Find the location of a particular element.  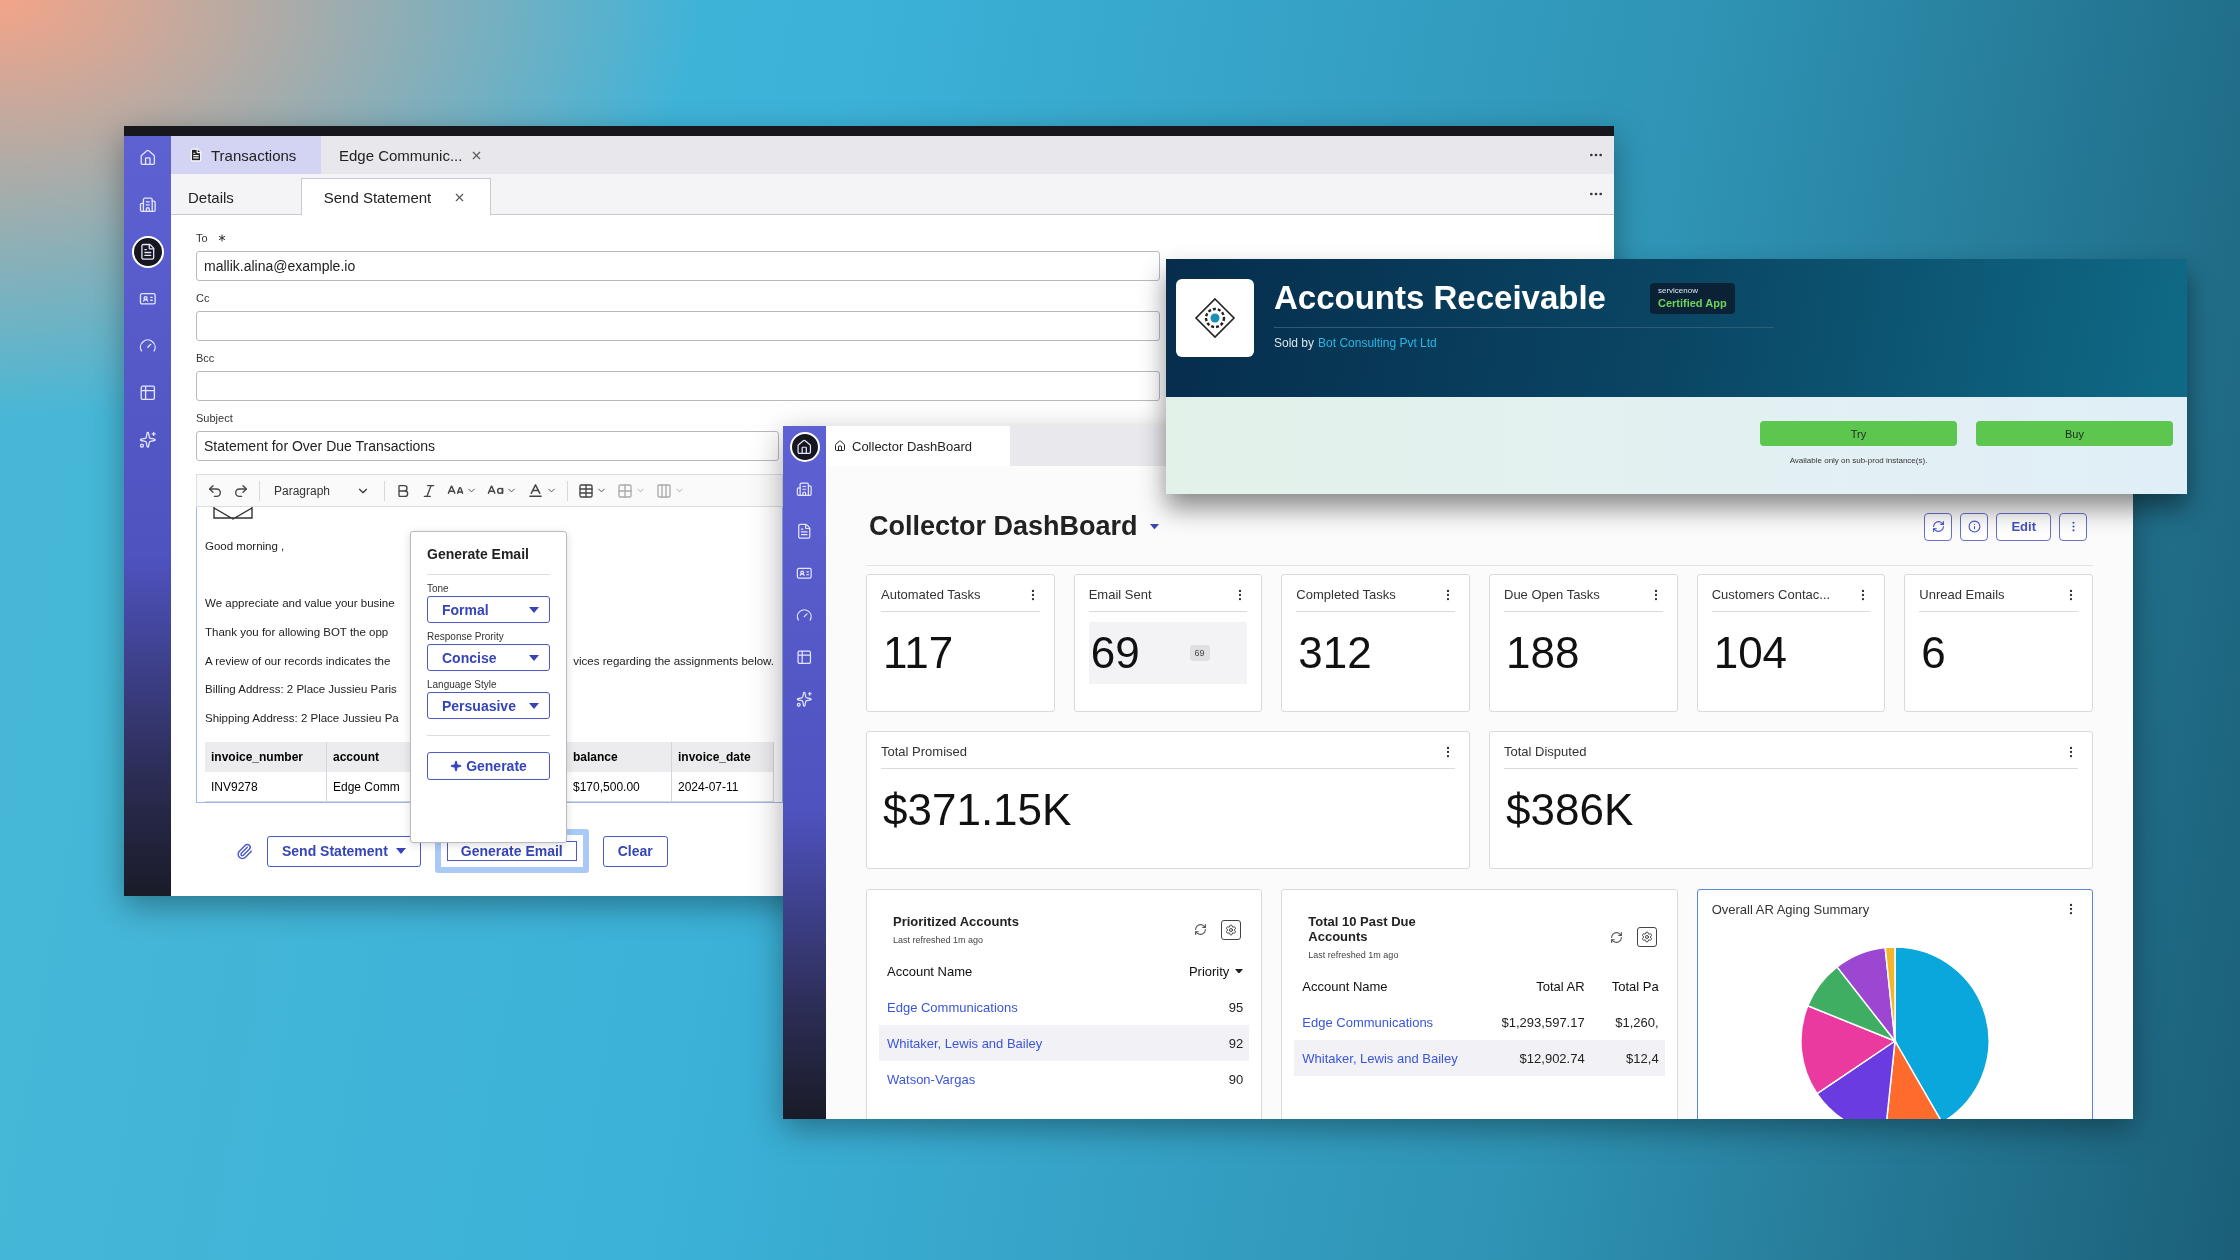

menu-button: Send Statement is located at coordinates (344, 851).